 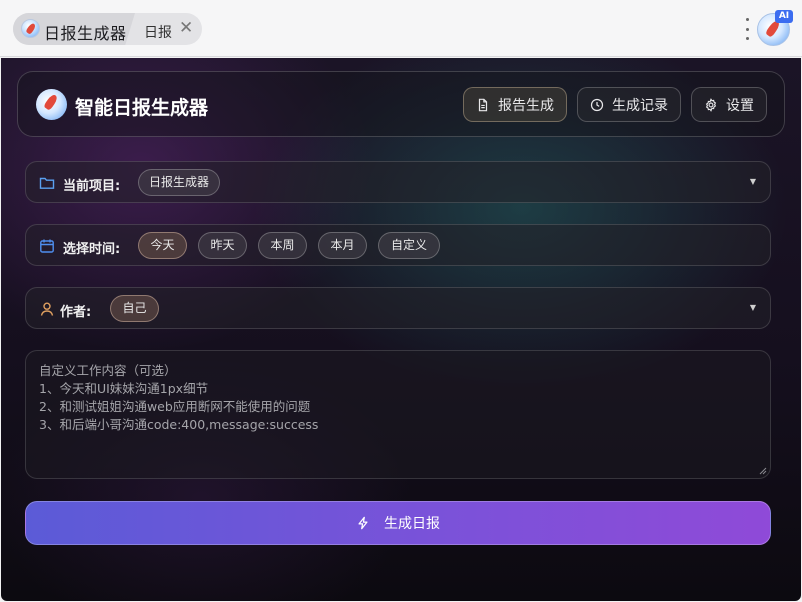 I want to click on generate-report-button: 生成日报, so click(x=398, y=523).